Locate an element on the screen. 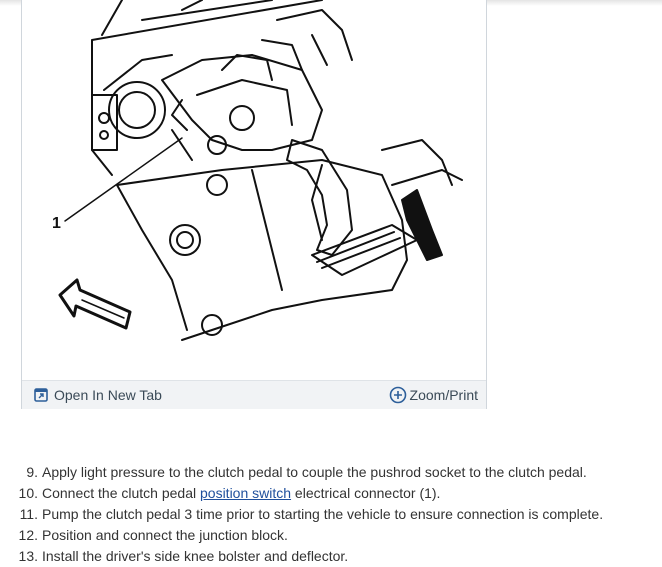  open-in-new-tab-icon is located at coordinates (41, 395).